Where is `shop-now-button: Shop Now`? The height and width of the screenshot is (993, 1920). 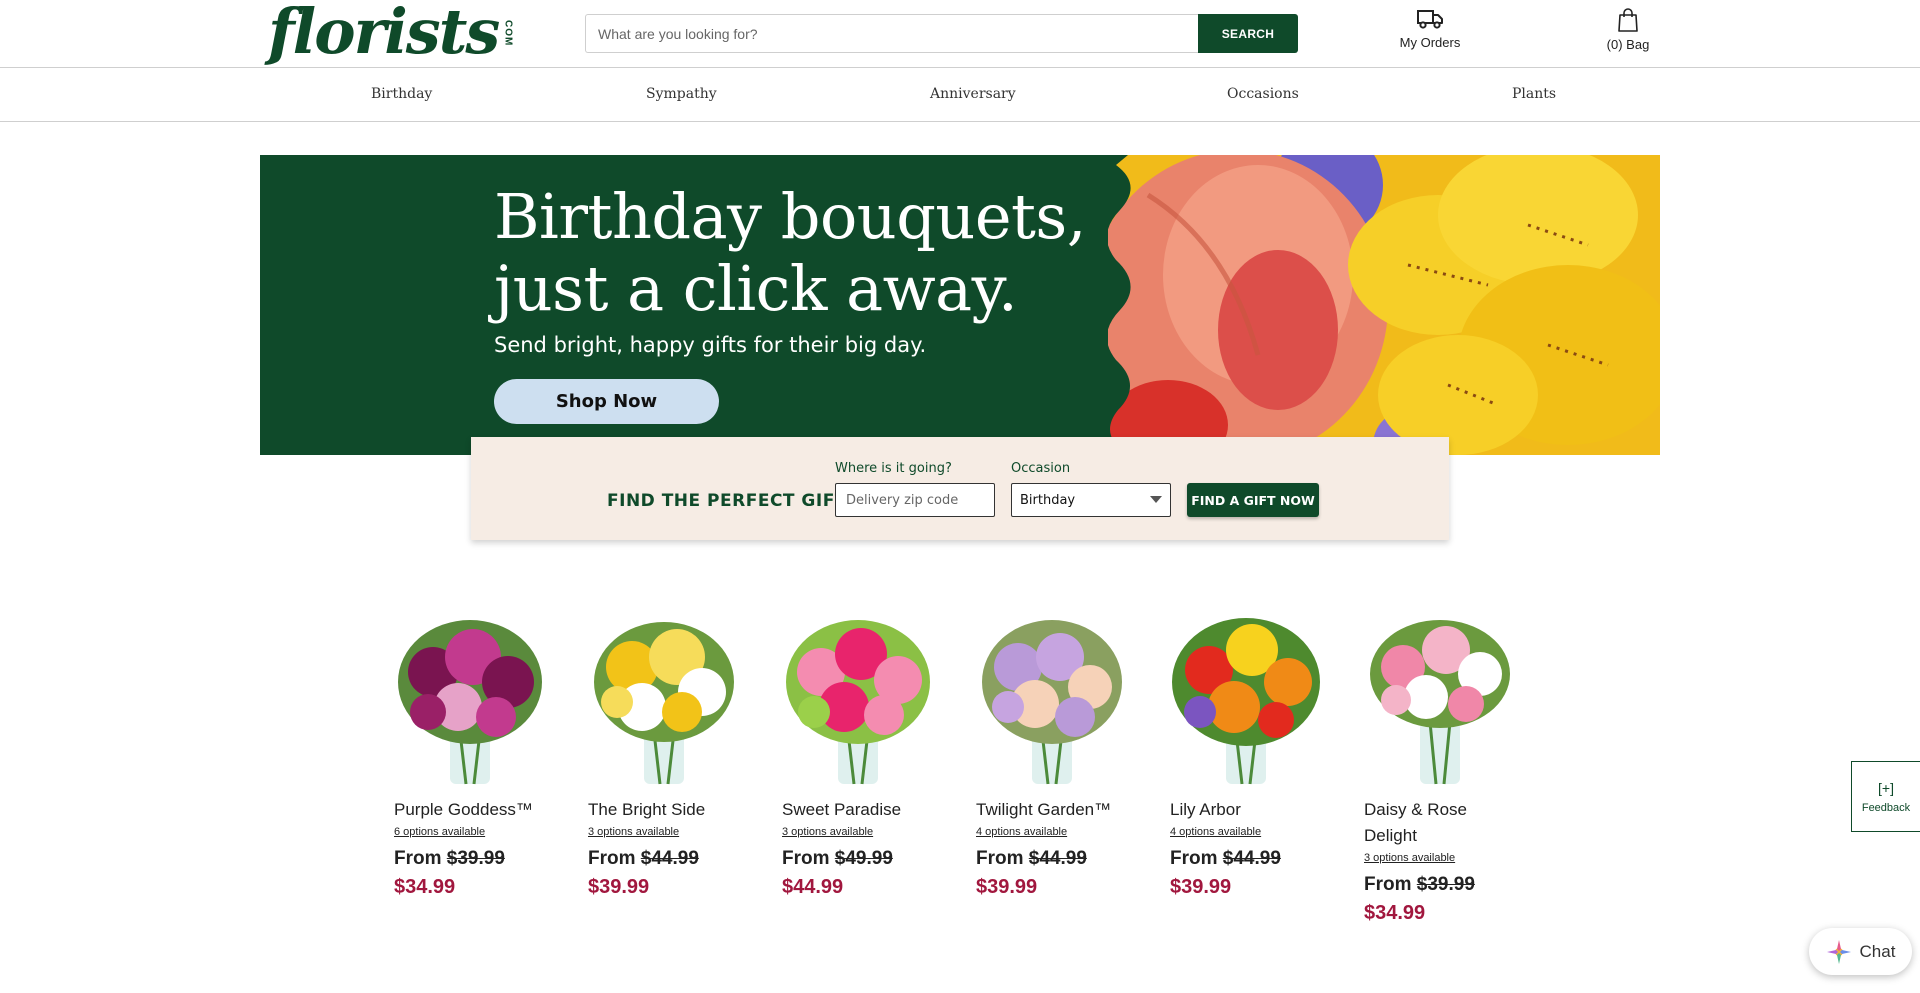
shop-now-button: Shop Now is located at coordinates (606, 401).